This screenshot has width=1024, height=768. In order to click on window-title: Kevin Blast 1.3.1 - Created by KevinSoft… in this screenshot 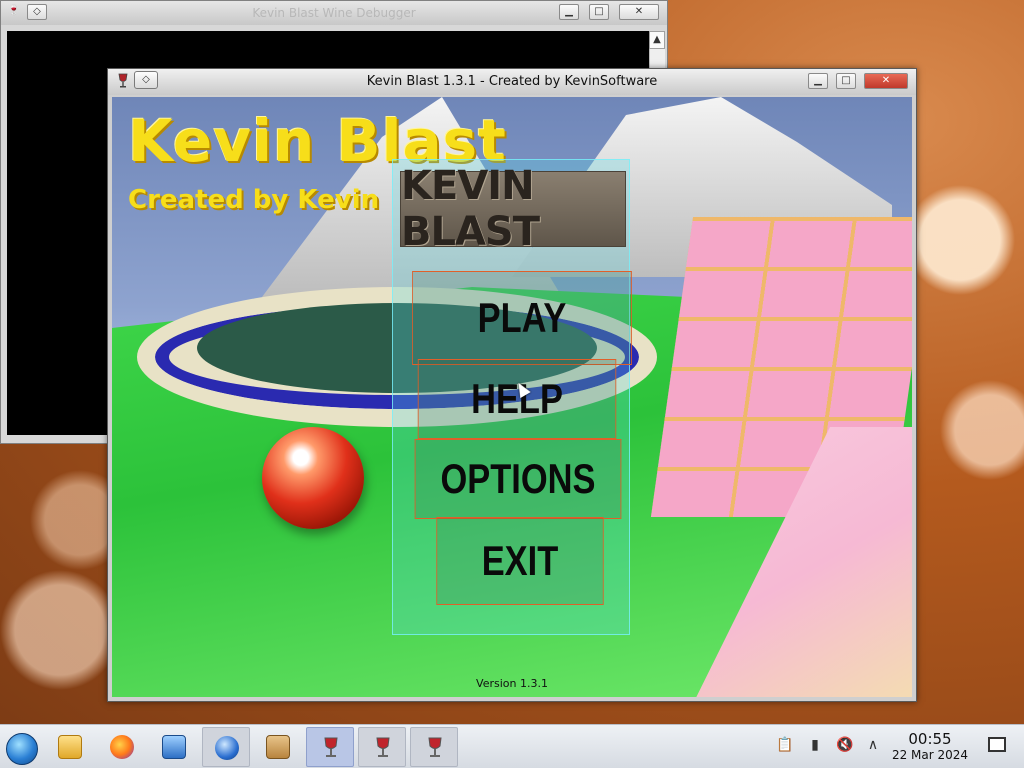, I will do `click(512, 81)`.